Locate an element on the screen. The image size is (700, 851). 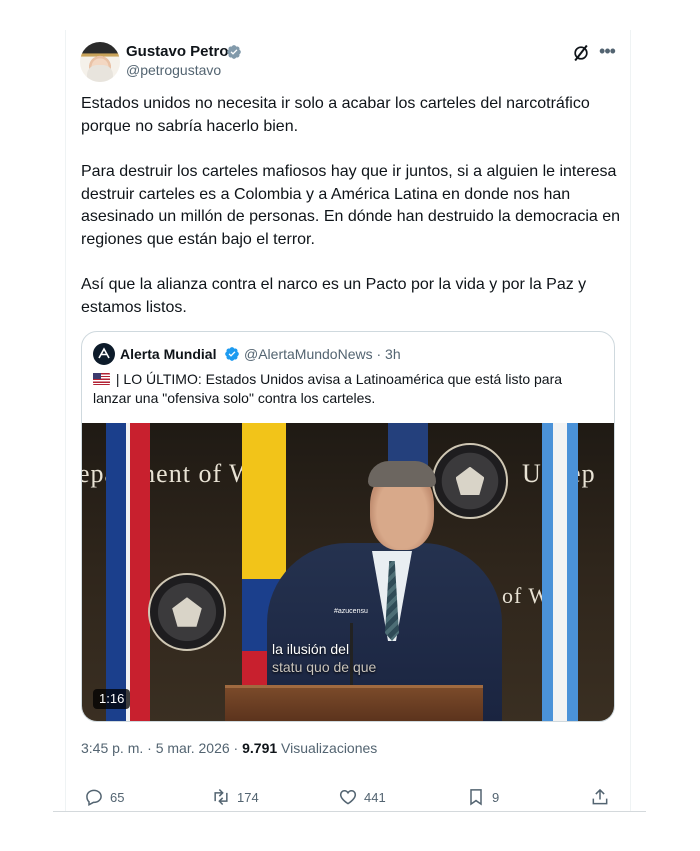
tweet-date: 5 mar. 2026 is located at coordinates (193, 748).